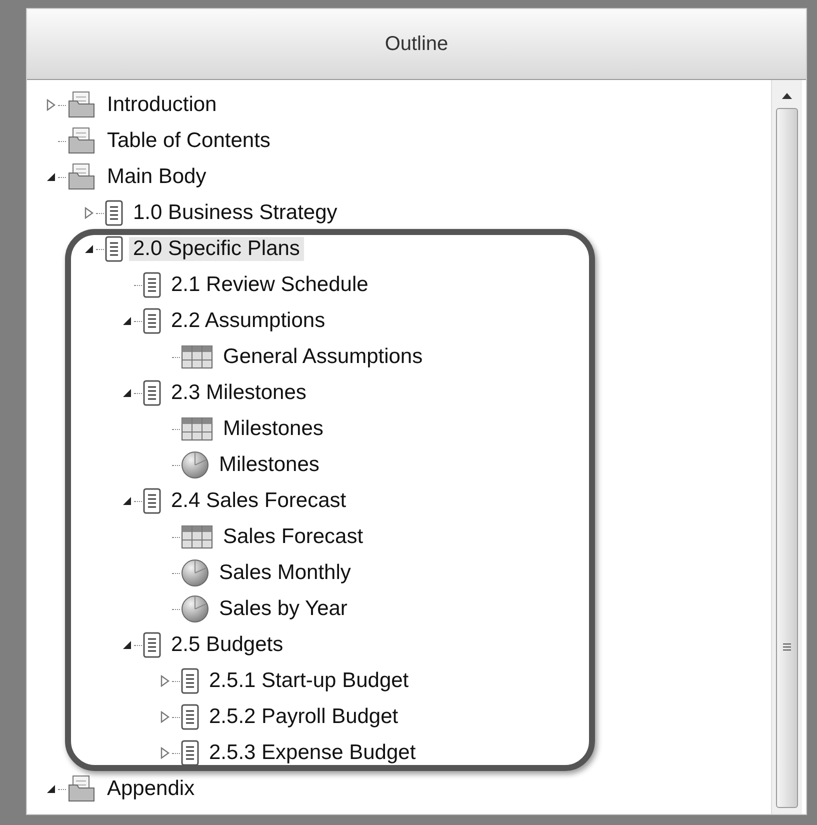  Describe the element at coordinates (309, 681) in the screenshot. I see `tree-item: 2.5.1 Start-up Budget` at that location.